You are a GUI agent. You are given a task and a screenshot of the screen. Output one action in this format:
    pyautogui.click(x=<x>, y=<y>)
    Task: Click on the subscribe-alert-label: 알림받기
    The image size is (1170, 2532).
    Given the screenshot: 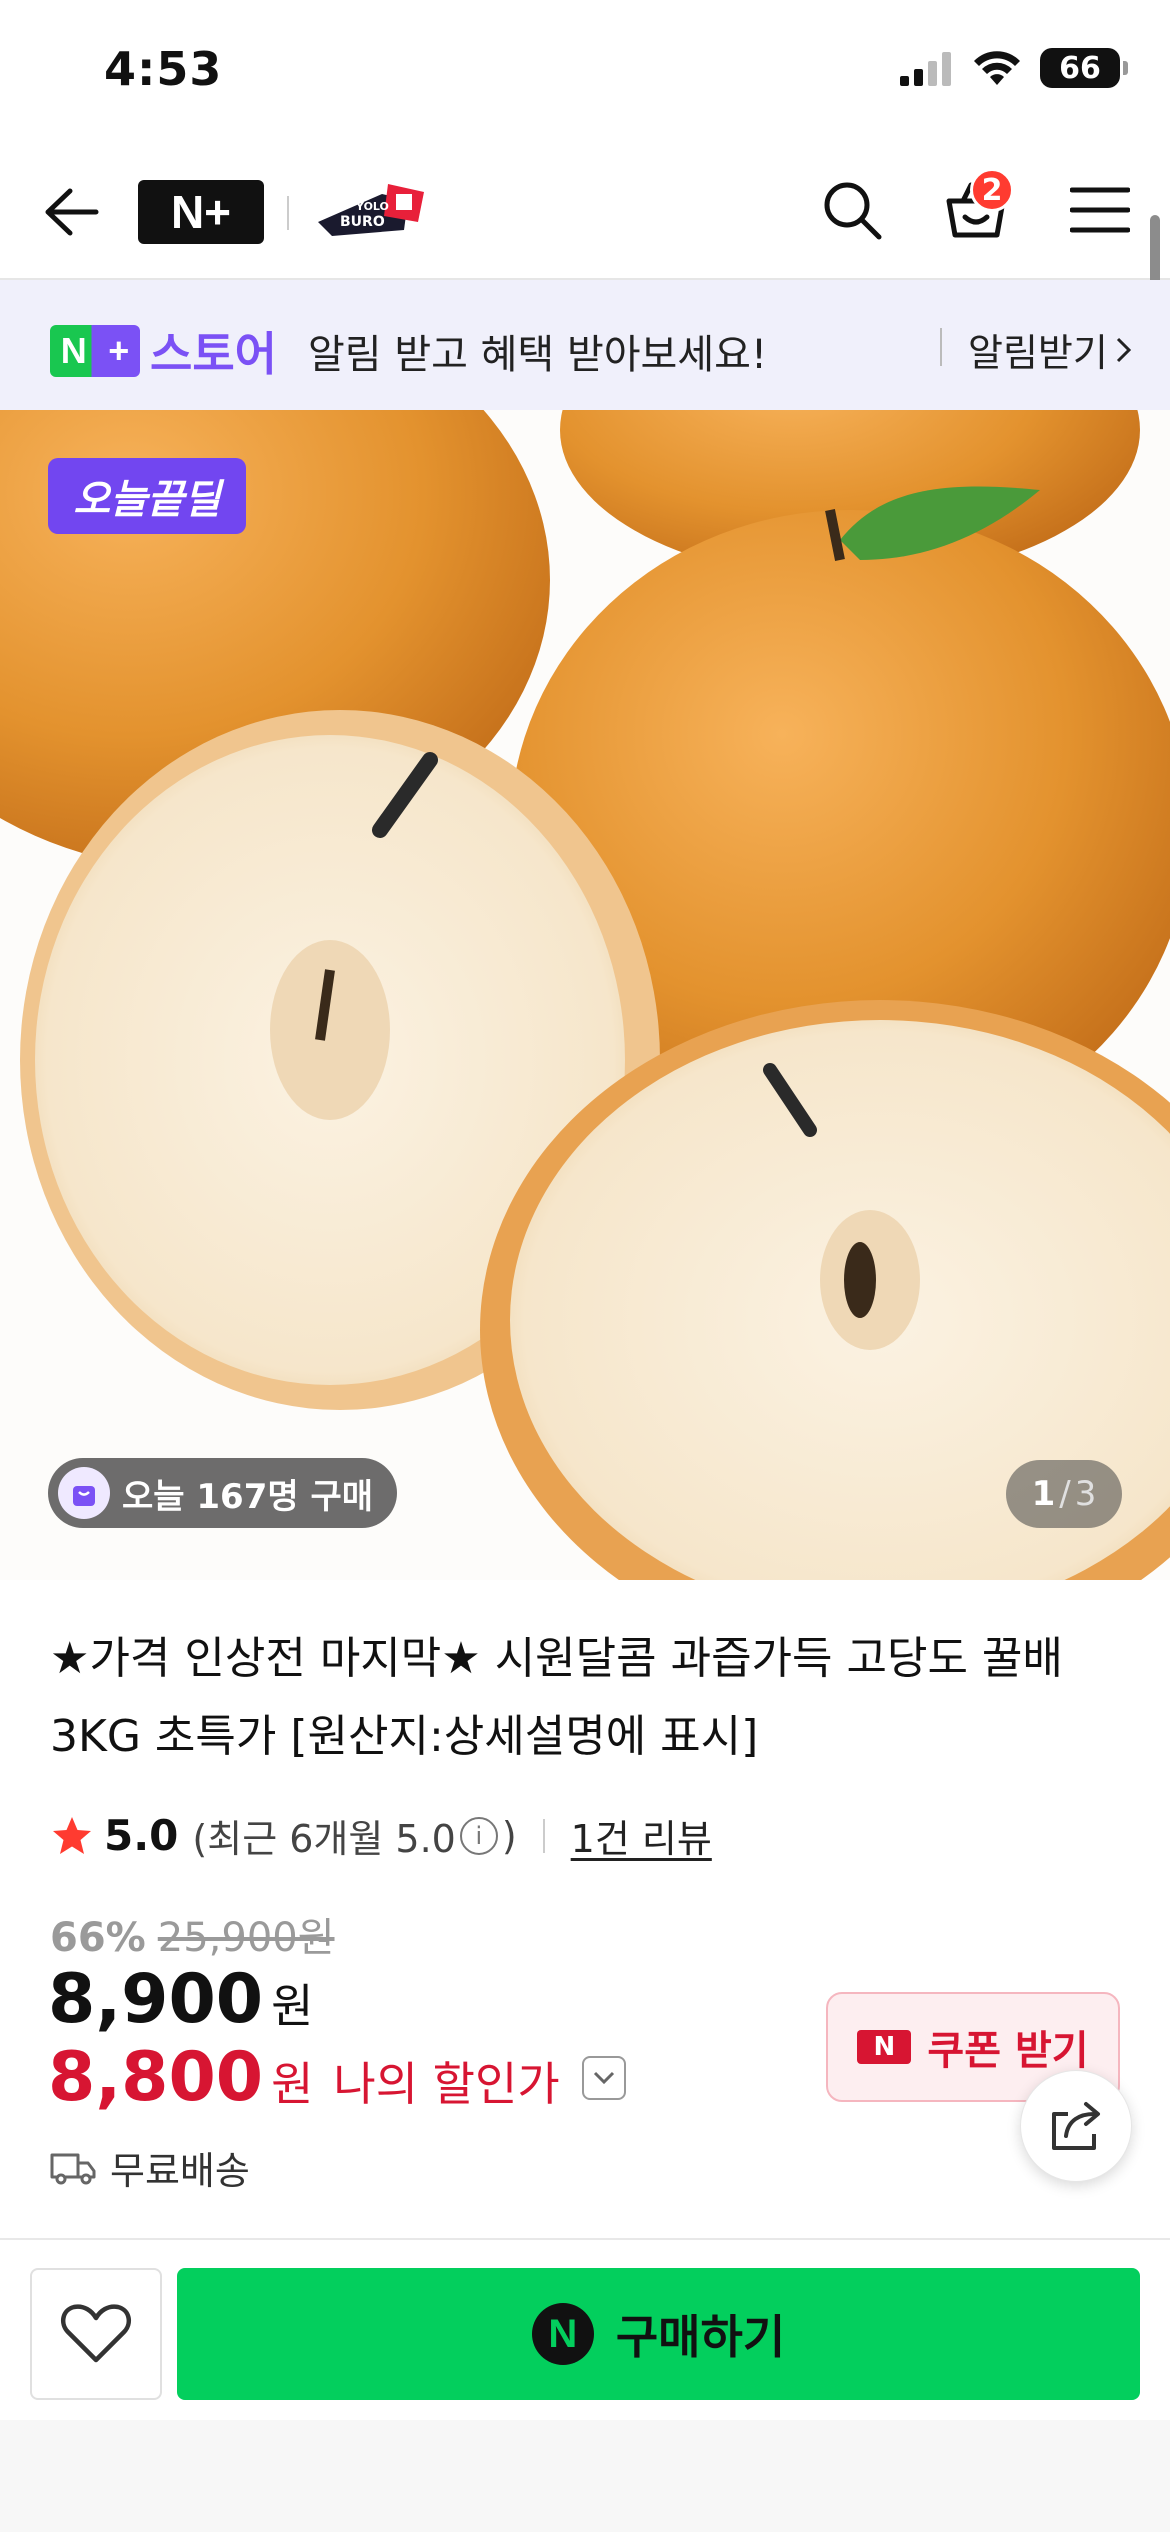 What is the action you would take?
    pyautogui.click(x=1038, y=353)
    